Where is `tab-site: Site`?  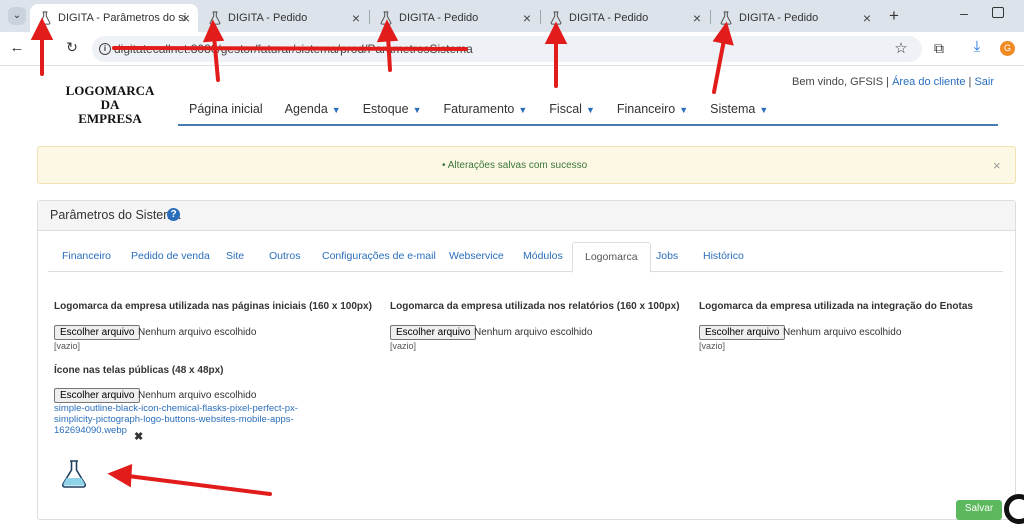
tab-site: Site is located at coordinates (235, 256).